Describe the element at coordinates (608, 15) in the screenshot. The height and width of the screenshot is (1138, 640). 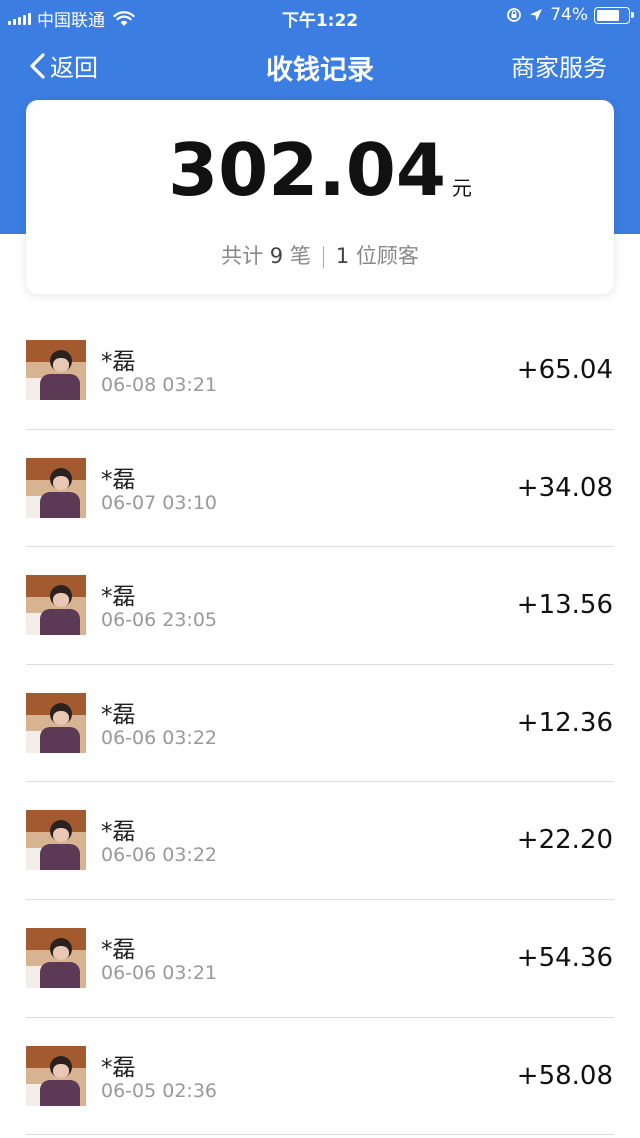
I see `battery-fill` at that location.